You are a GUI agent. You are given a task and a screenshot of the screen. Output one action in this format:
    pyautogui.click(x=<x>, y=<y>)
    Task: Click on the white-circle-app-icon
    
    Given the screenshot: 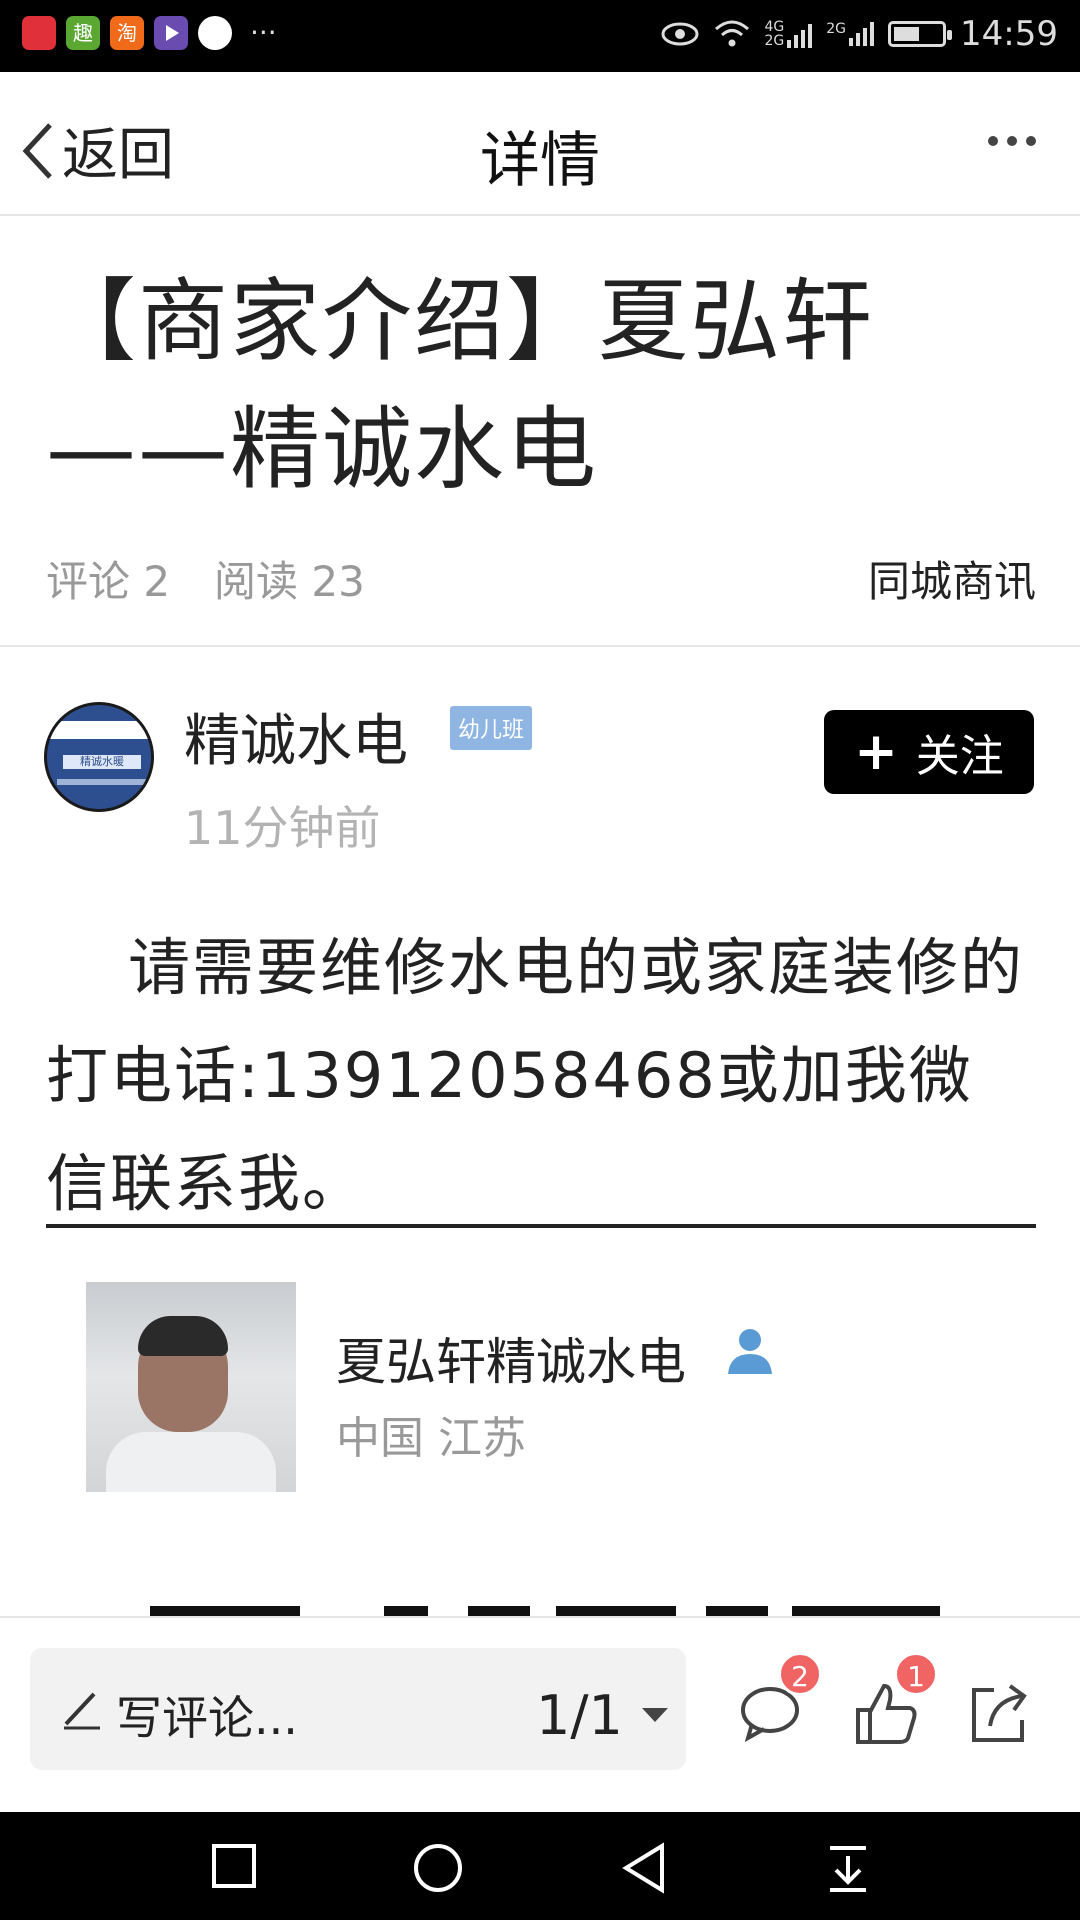 What is the action you would take?
    pyautogui.click(x=215, y=33)
    